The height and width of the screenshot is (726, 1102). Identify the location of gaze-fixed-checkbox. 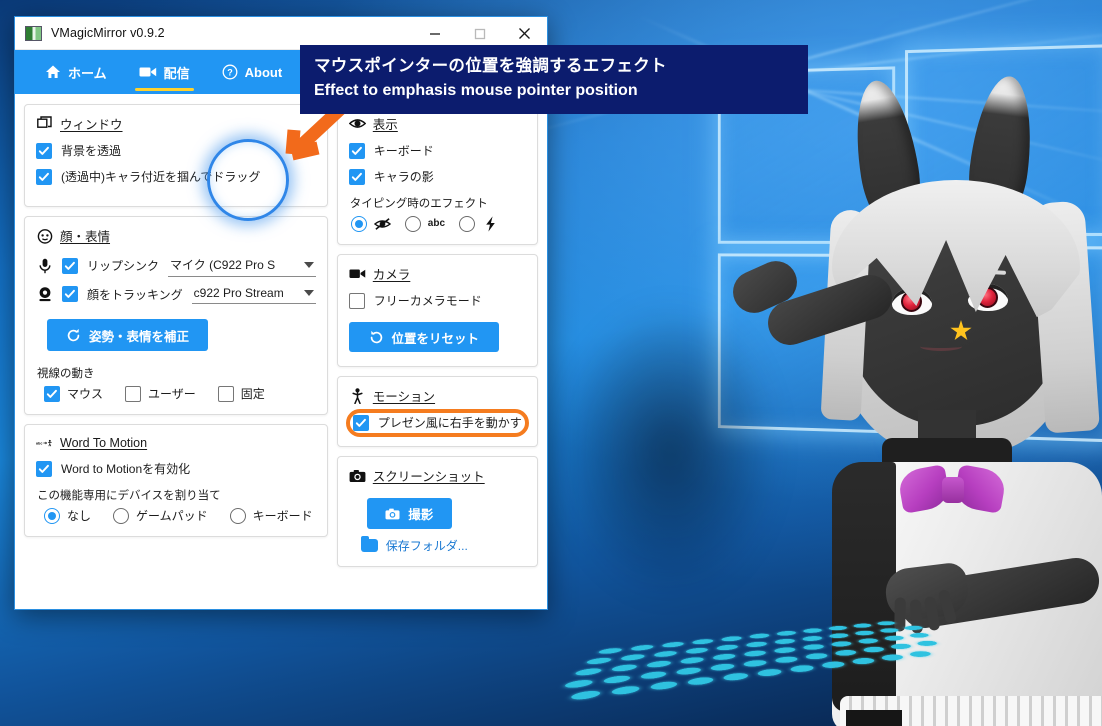
(225, 393).